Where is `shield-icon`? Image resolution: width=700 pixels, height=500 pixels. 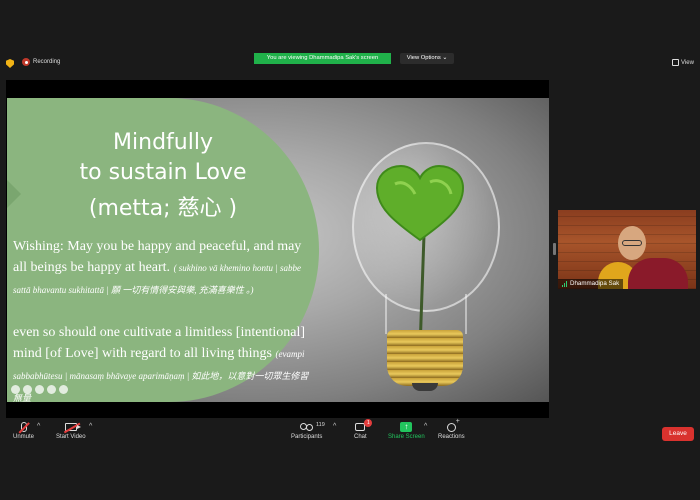 shield-icon is located at coordinates (10, 63).